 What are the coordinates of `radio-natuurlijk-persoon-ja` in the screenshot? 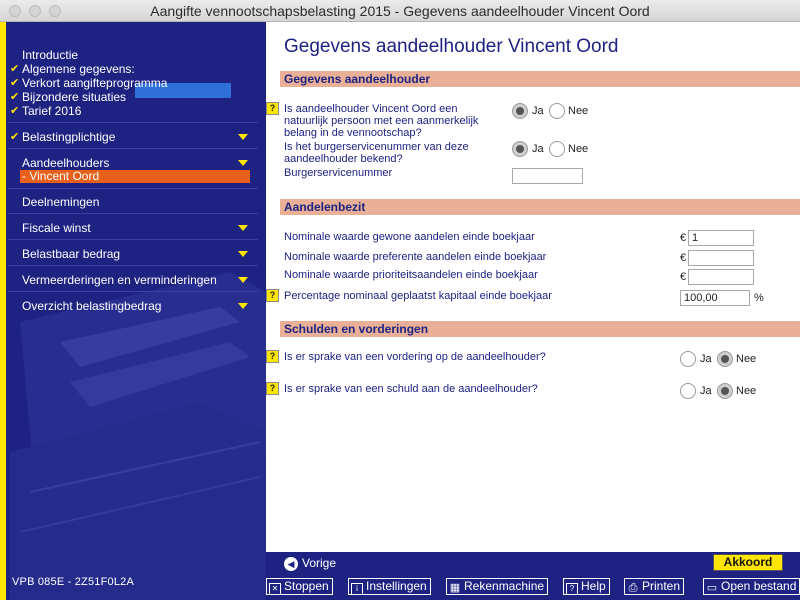 It's located at (520, 111).